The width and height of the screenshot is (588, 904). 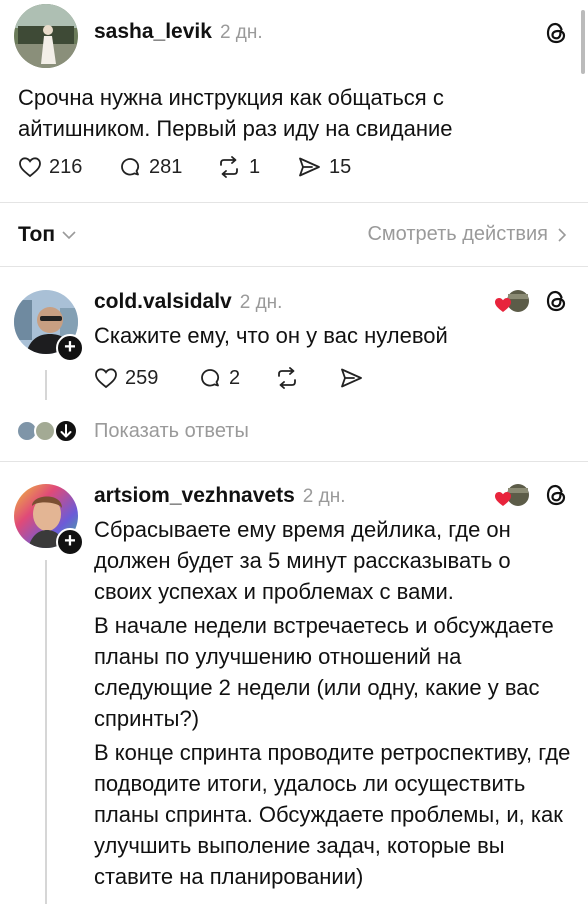 I want to click on sort-label: Топ, so click(x=37, y=234).